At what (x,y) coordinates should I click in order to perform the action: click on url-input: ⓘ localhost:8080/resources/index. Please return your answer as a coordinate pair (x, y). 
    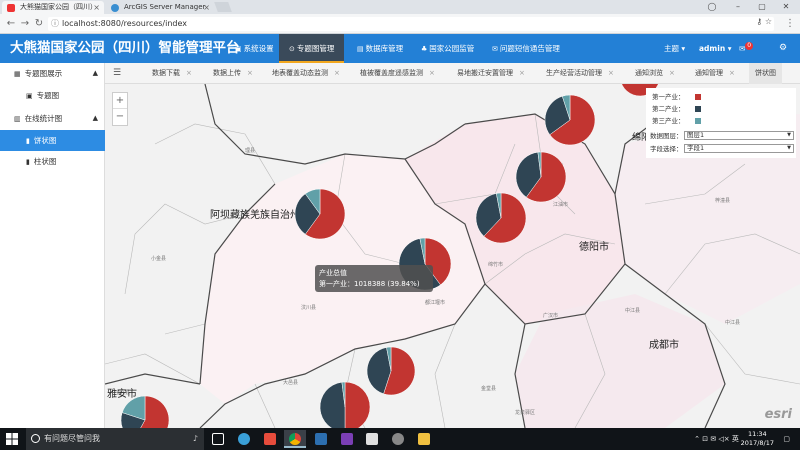
    Looking at the image, I should click on (411, 24).